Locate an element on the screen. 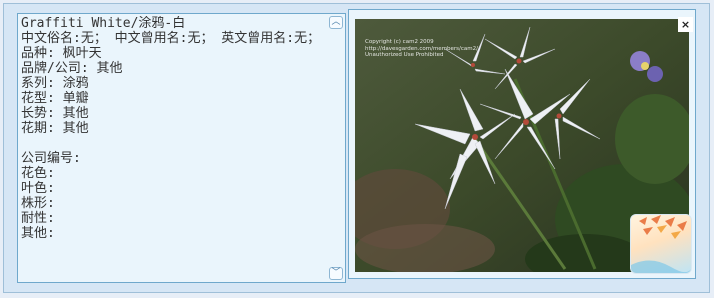  scroll-up-button: ︿ is located at coordinates (336, 22).